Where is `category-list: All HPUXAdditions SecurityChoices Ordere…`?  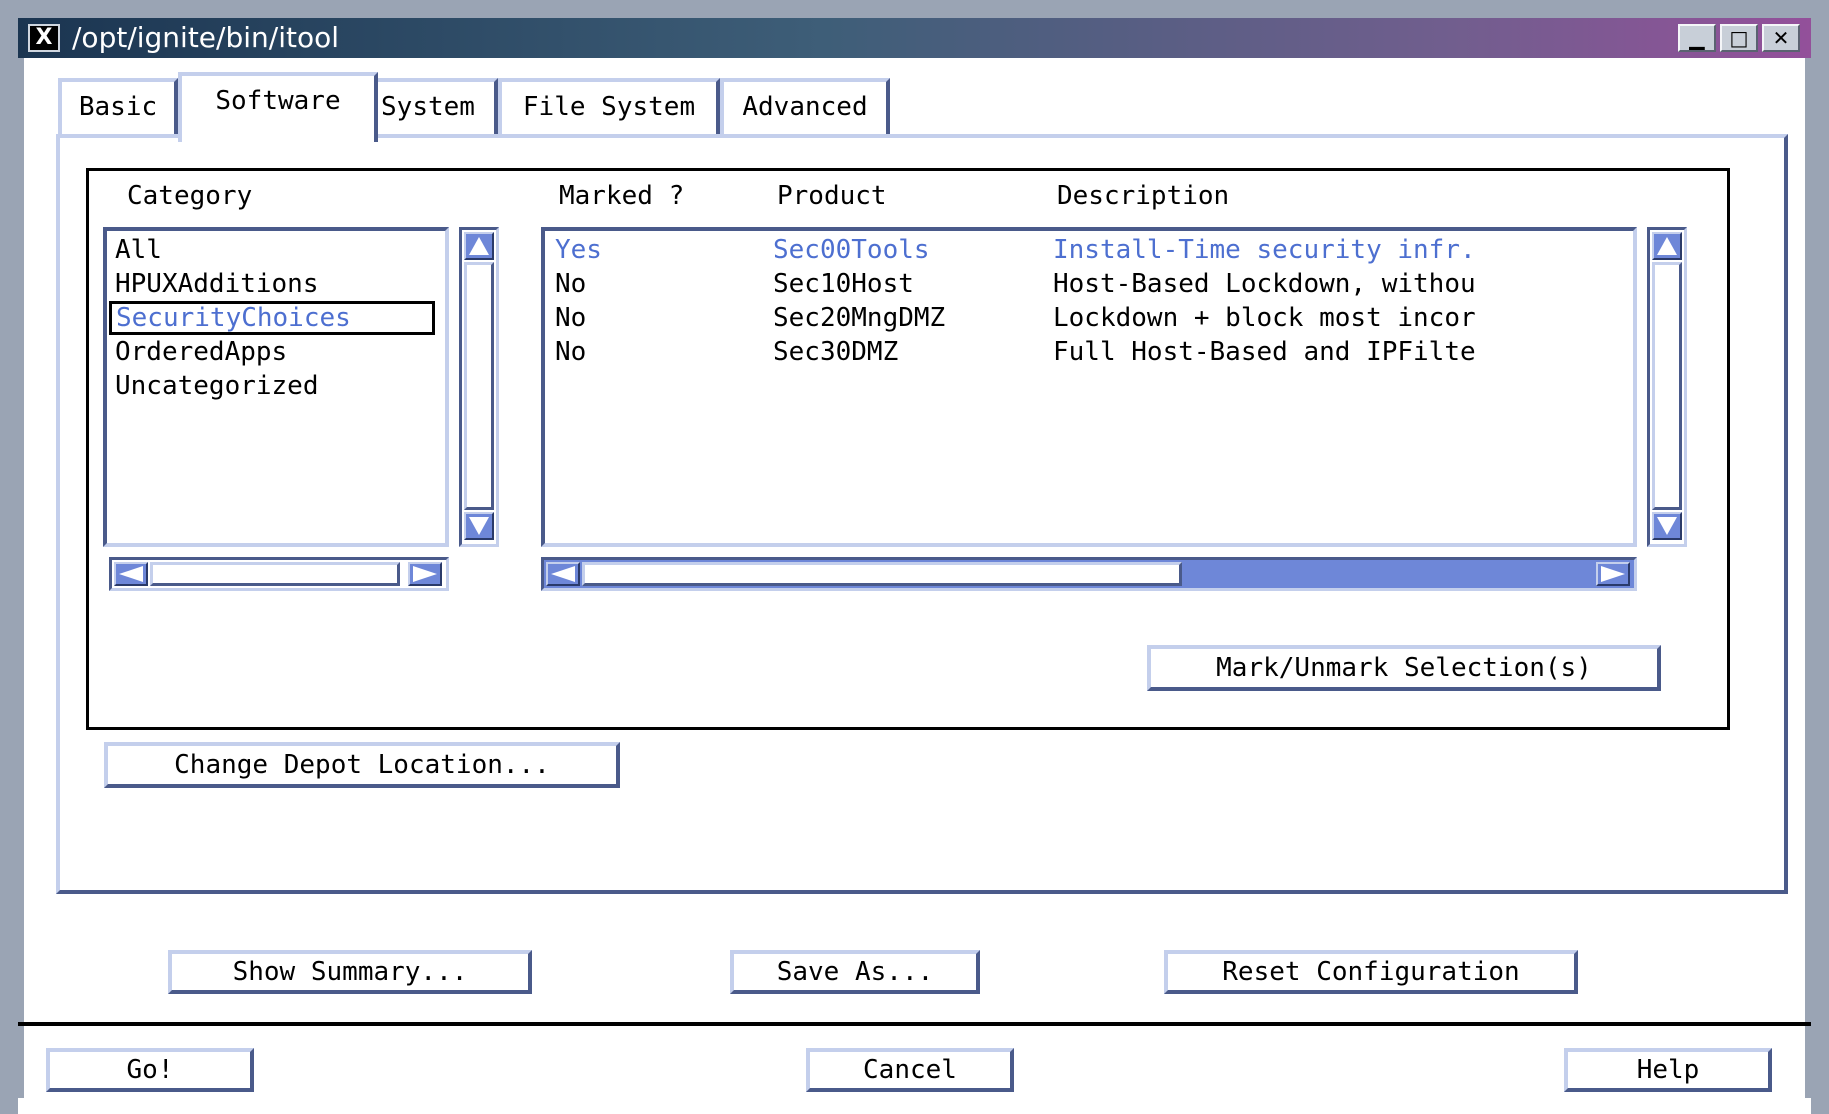 category-list: All HPUXAdditions SecurityChoices Ordere… is located at coordinates (276, 387).